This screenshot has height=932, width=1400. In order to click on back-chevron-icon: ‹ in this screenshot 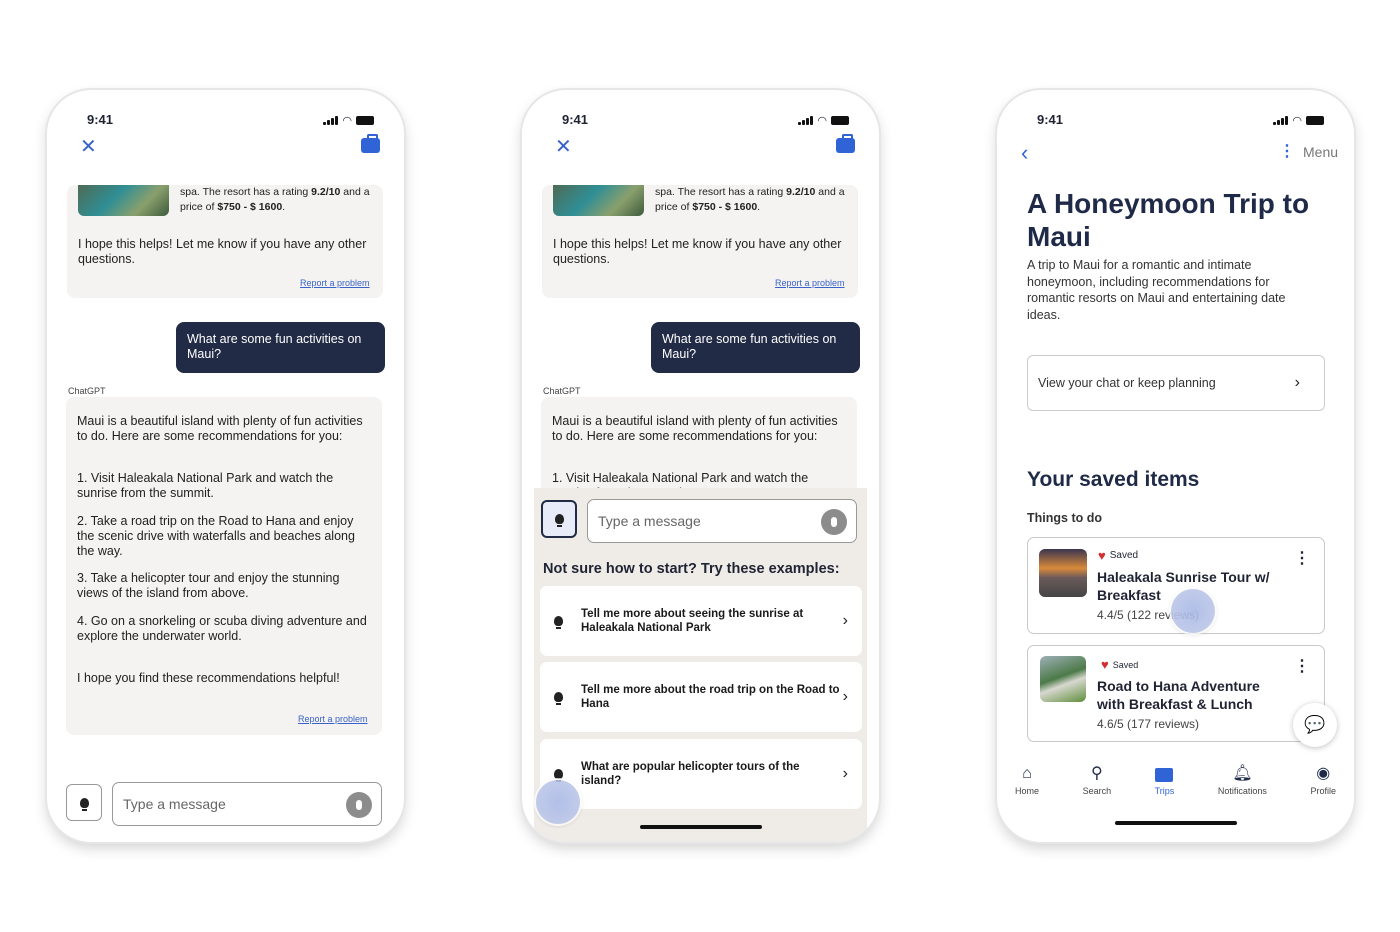, I will do `click(1024, 153)`.